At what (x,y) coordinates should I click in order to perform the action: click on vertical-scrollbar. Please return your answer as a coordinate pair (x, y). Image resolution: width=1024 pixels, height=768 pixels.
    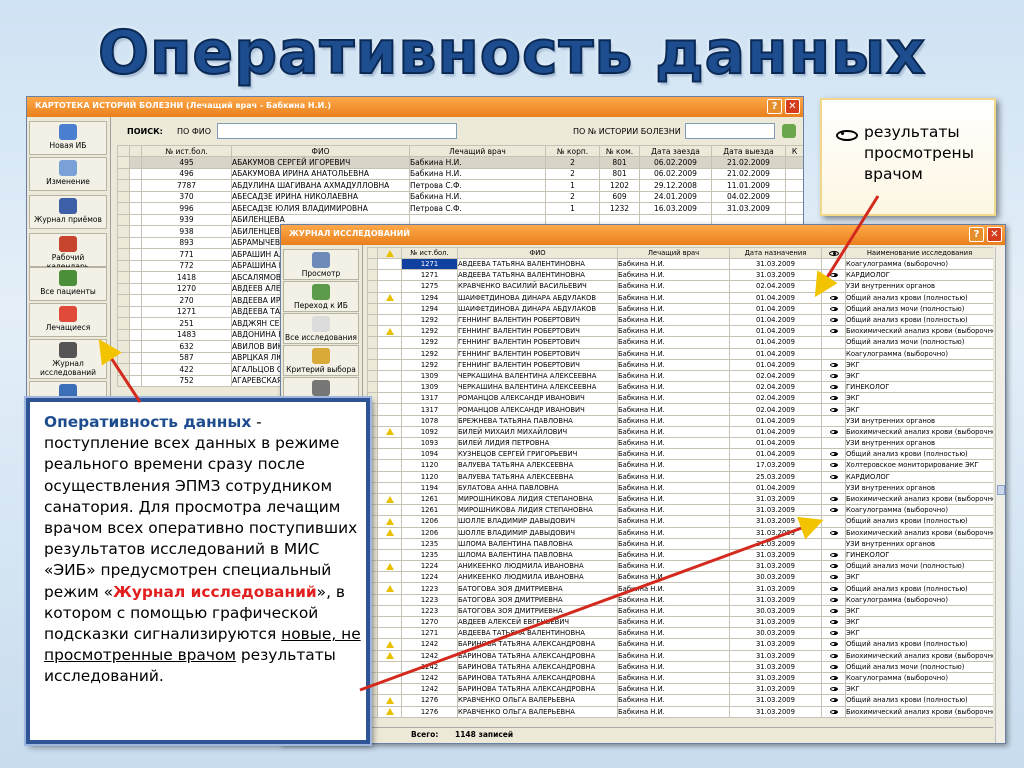
    Looking at the image, I should click on (1000, 495).